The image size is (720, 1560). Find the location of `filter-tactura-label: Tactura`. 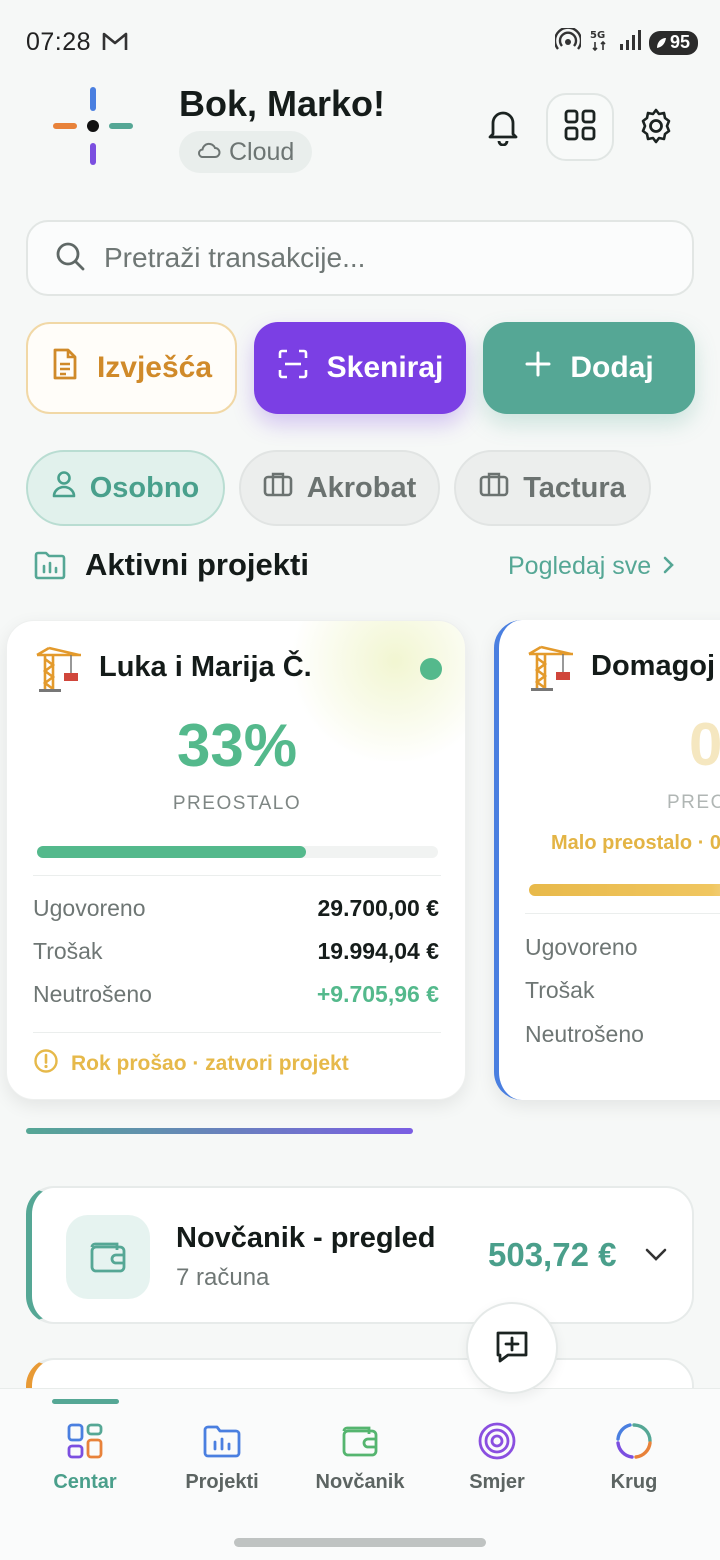

filter-tactura-label: Tactura is located at coordinates (574, 487).